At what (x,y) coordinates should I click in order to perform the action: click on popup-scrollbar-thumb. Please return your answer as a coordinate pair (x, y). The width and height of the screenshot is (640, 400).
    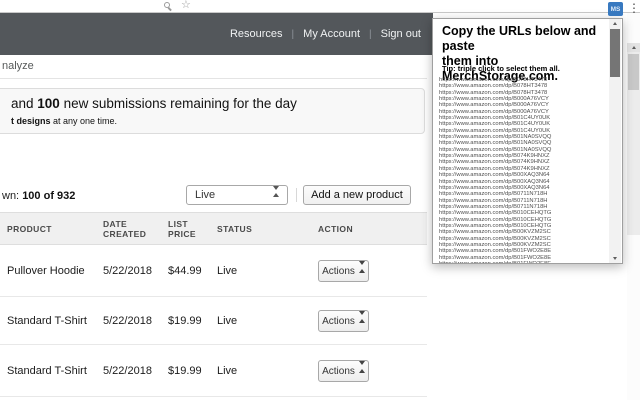
    Looking at the image, I should click on (615, 53).